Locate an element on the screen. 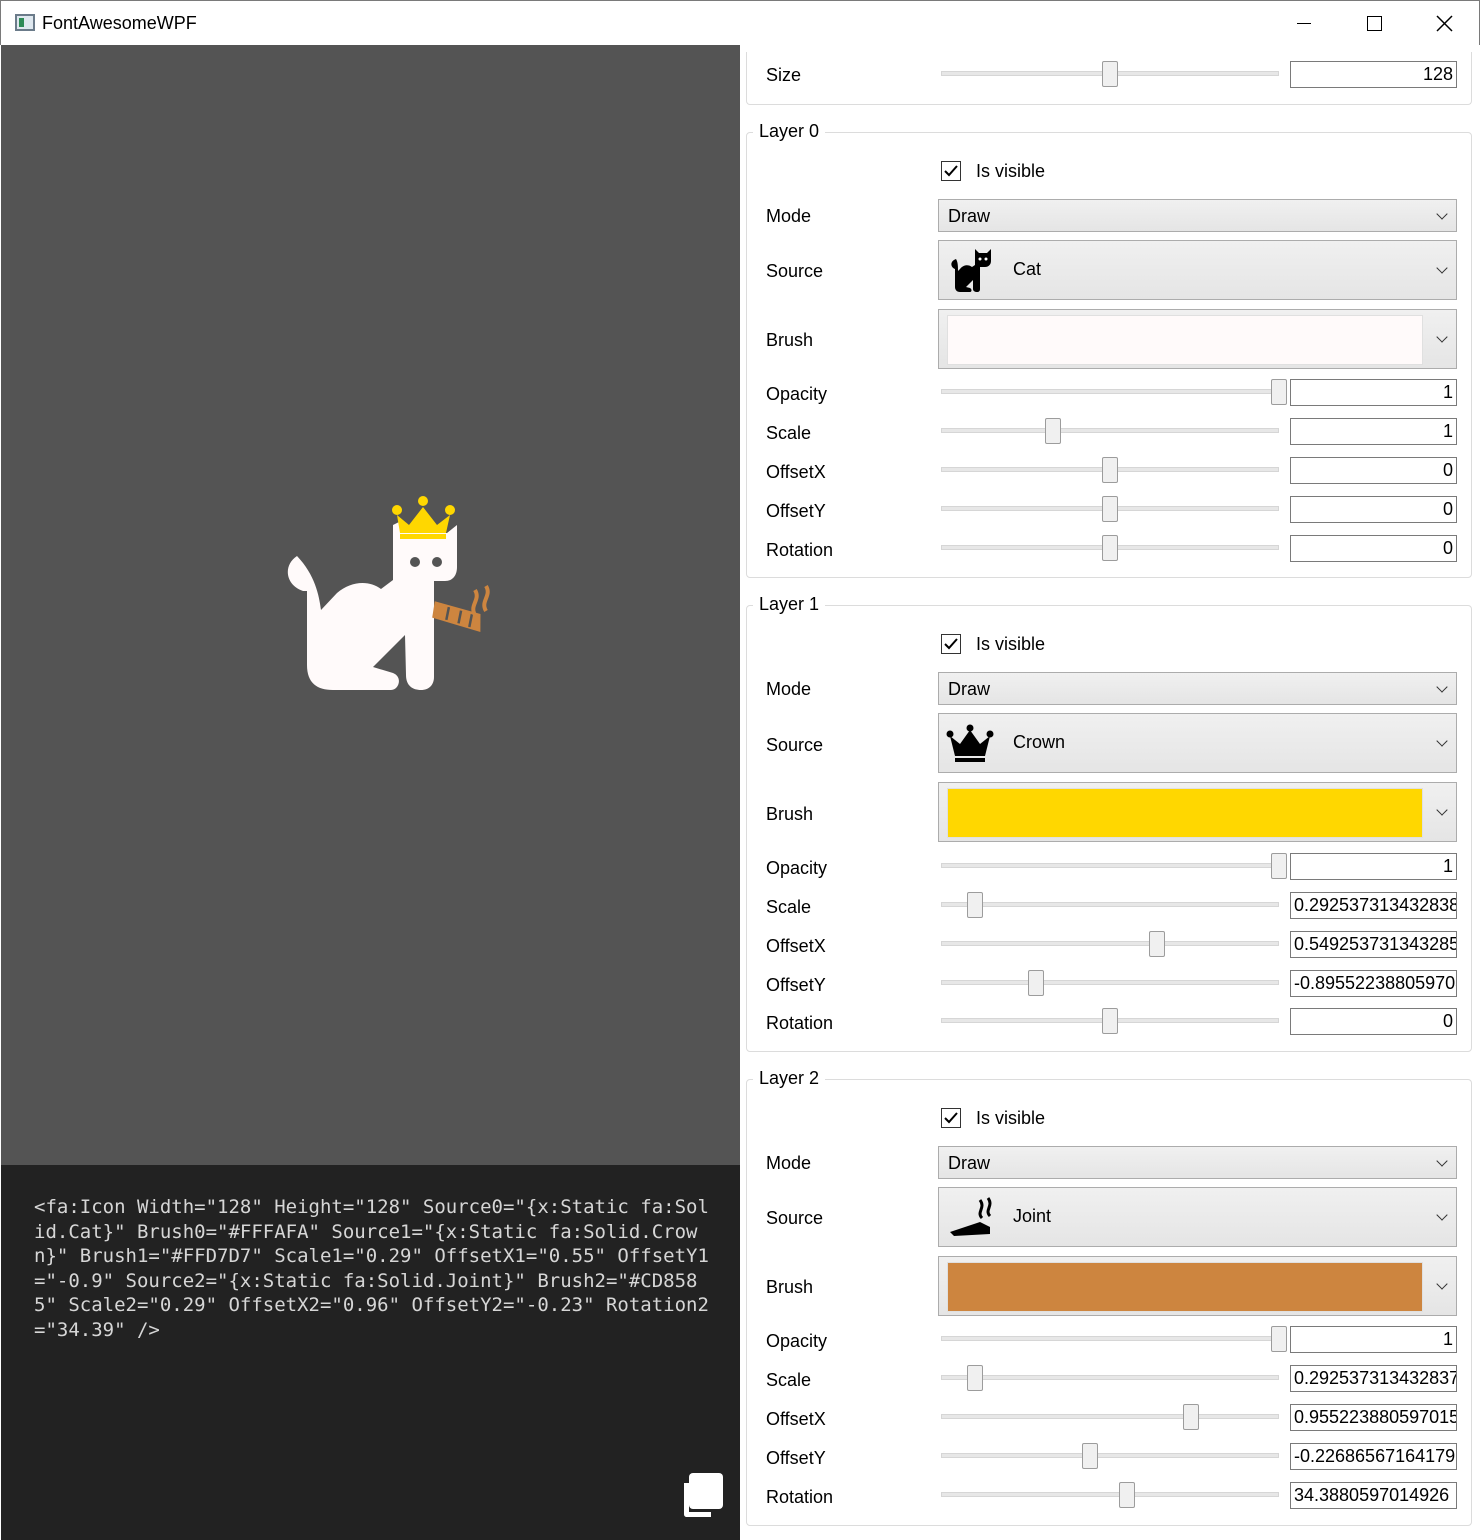 The image size is (1480, 1540). source-dropdown: Joint is located at coordinates (1197, 1217).